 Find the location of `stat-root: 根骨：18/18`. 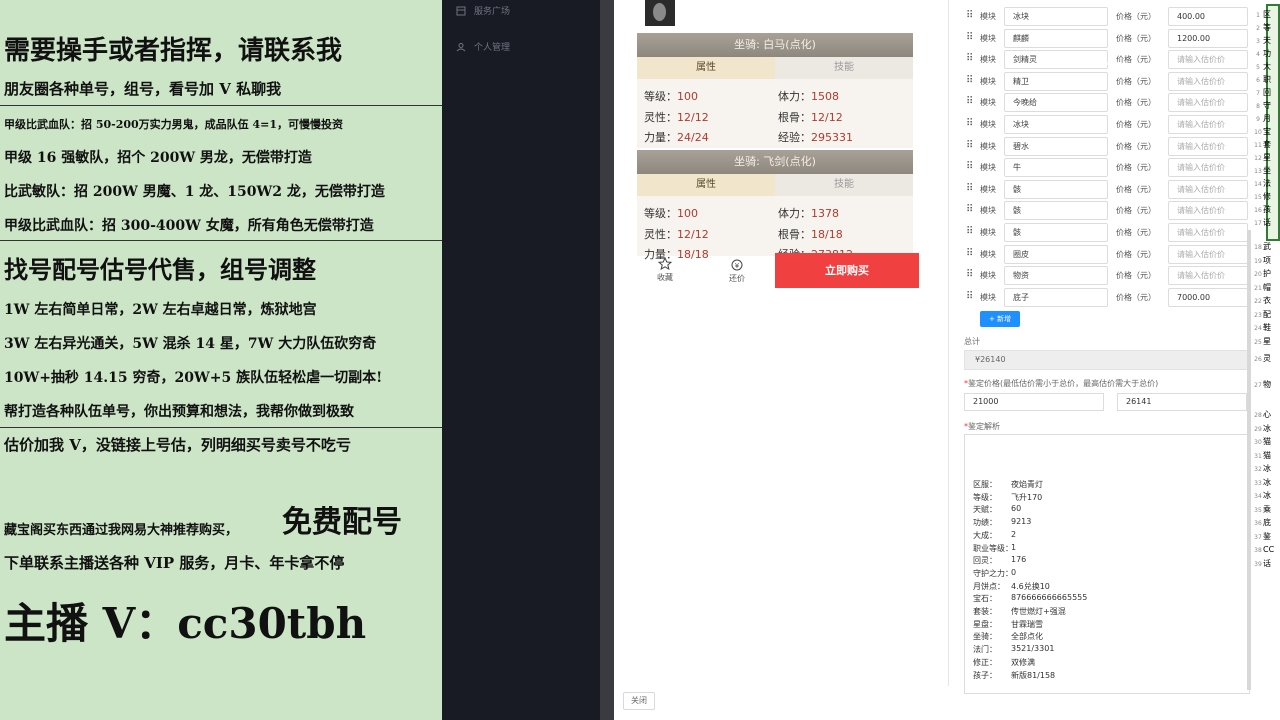

stat-root: 根骨：18/18 is located at coordinates (810, 234).